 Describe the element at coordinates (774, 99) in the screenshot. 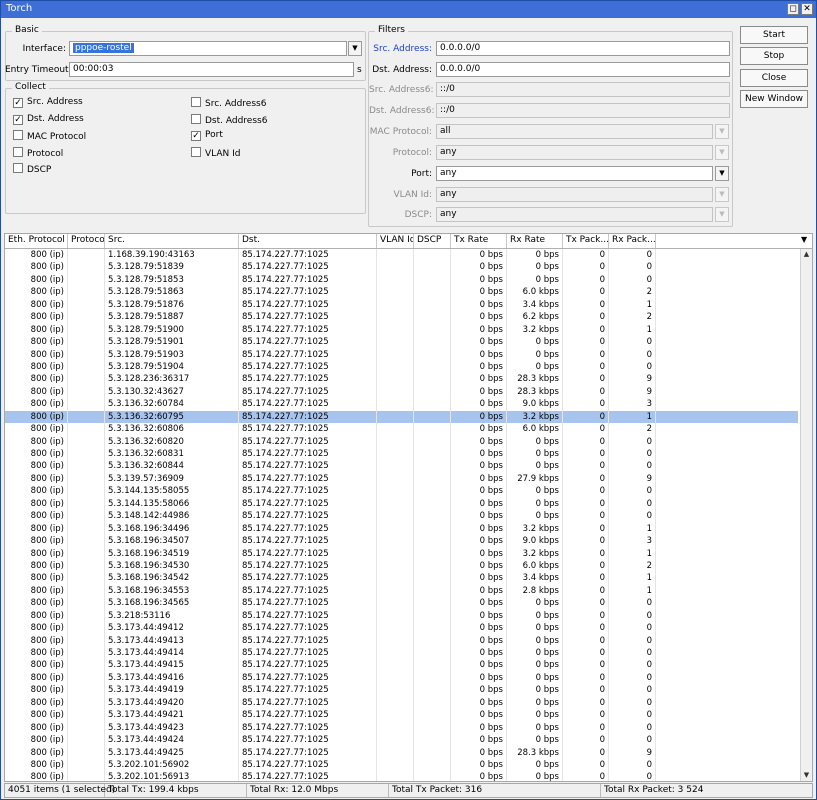

I see `new-window-button: New Window` at that location.